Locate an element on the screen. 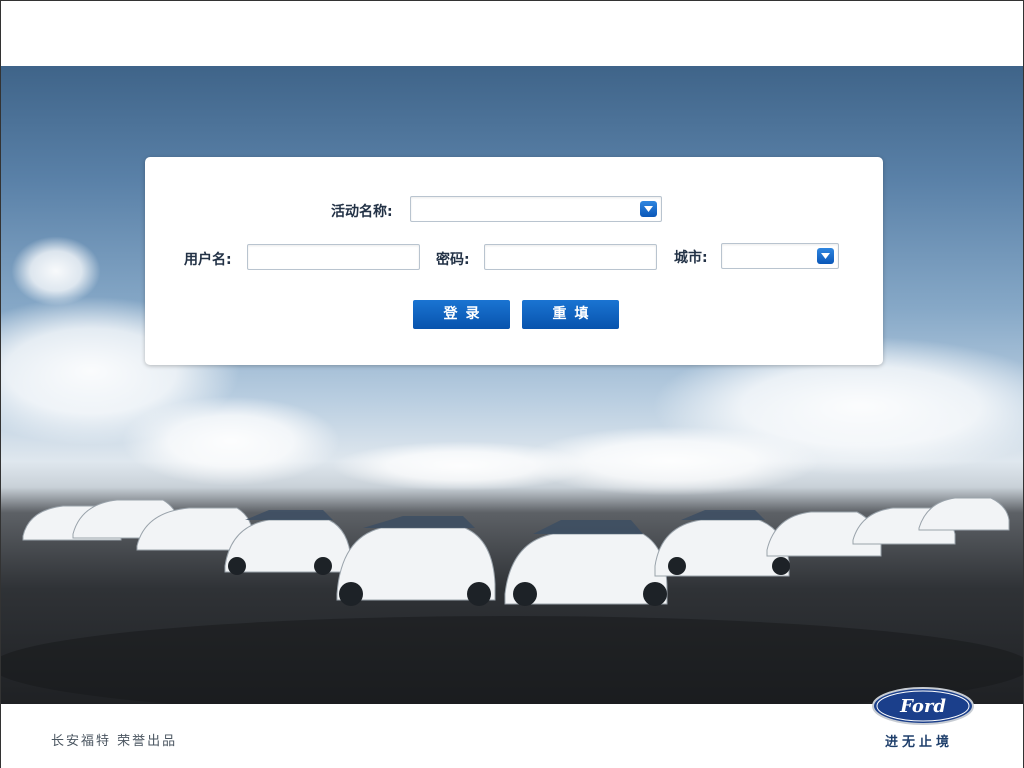  footer-credit: 长安福特 荣誉出品 is located at coordinates (114, 741).